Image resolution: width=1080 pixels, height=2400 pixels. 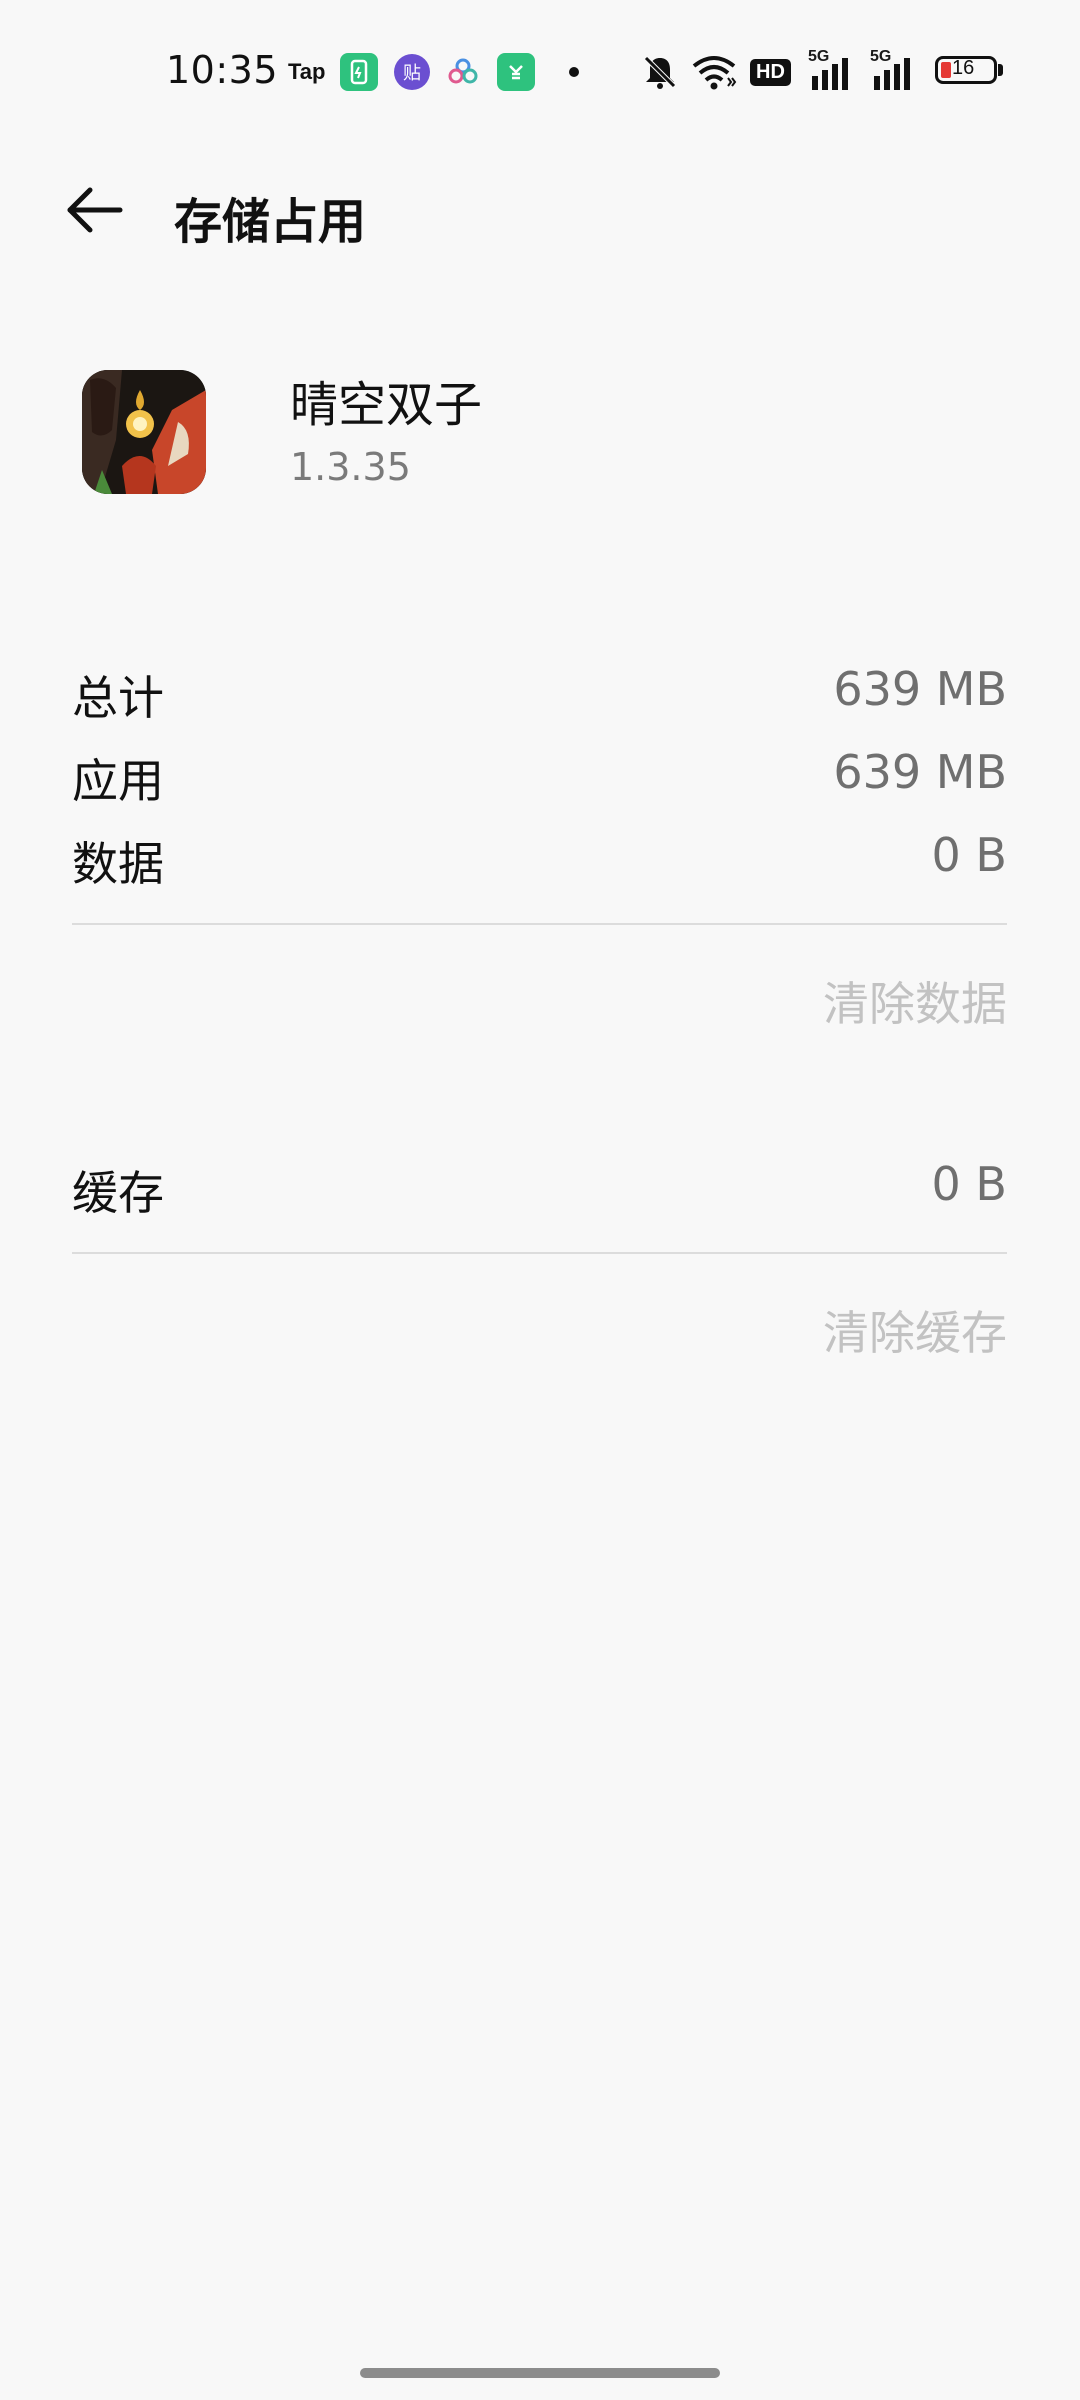 What do you see at coordinates (144, 432) in the screenshot?
I see `app-icon` at bounding box center [144, 432].